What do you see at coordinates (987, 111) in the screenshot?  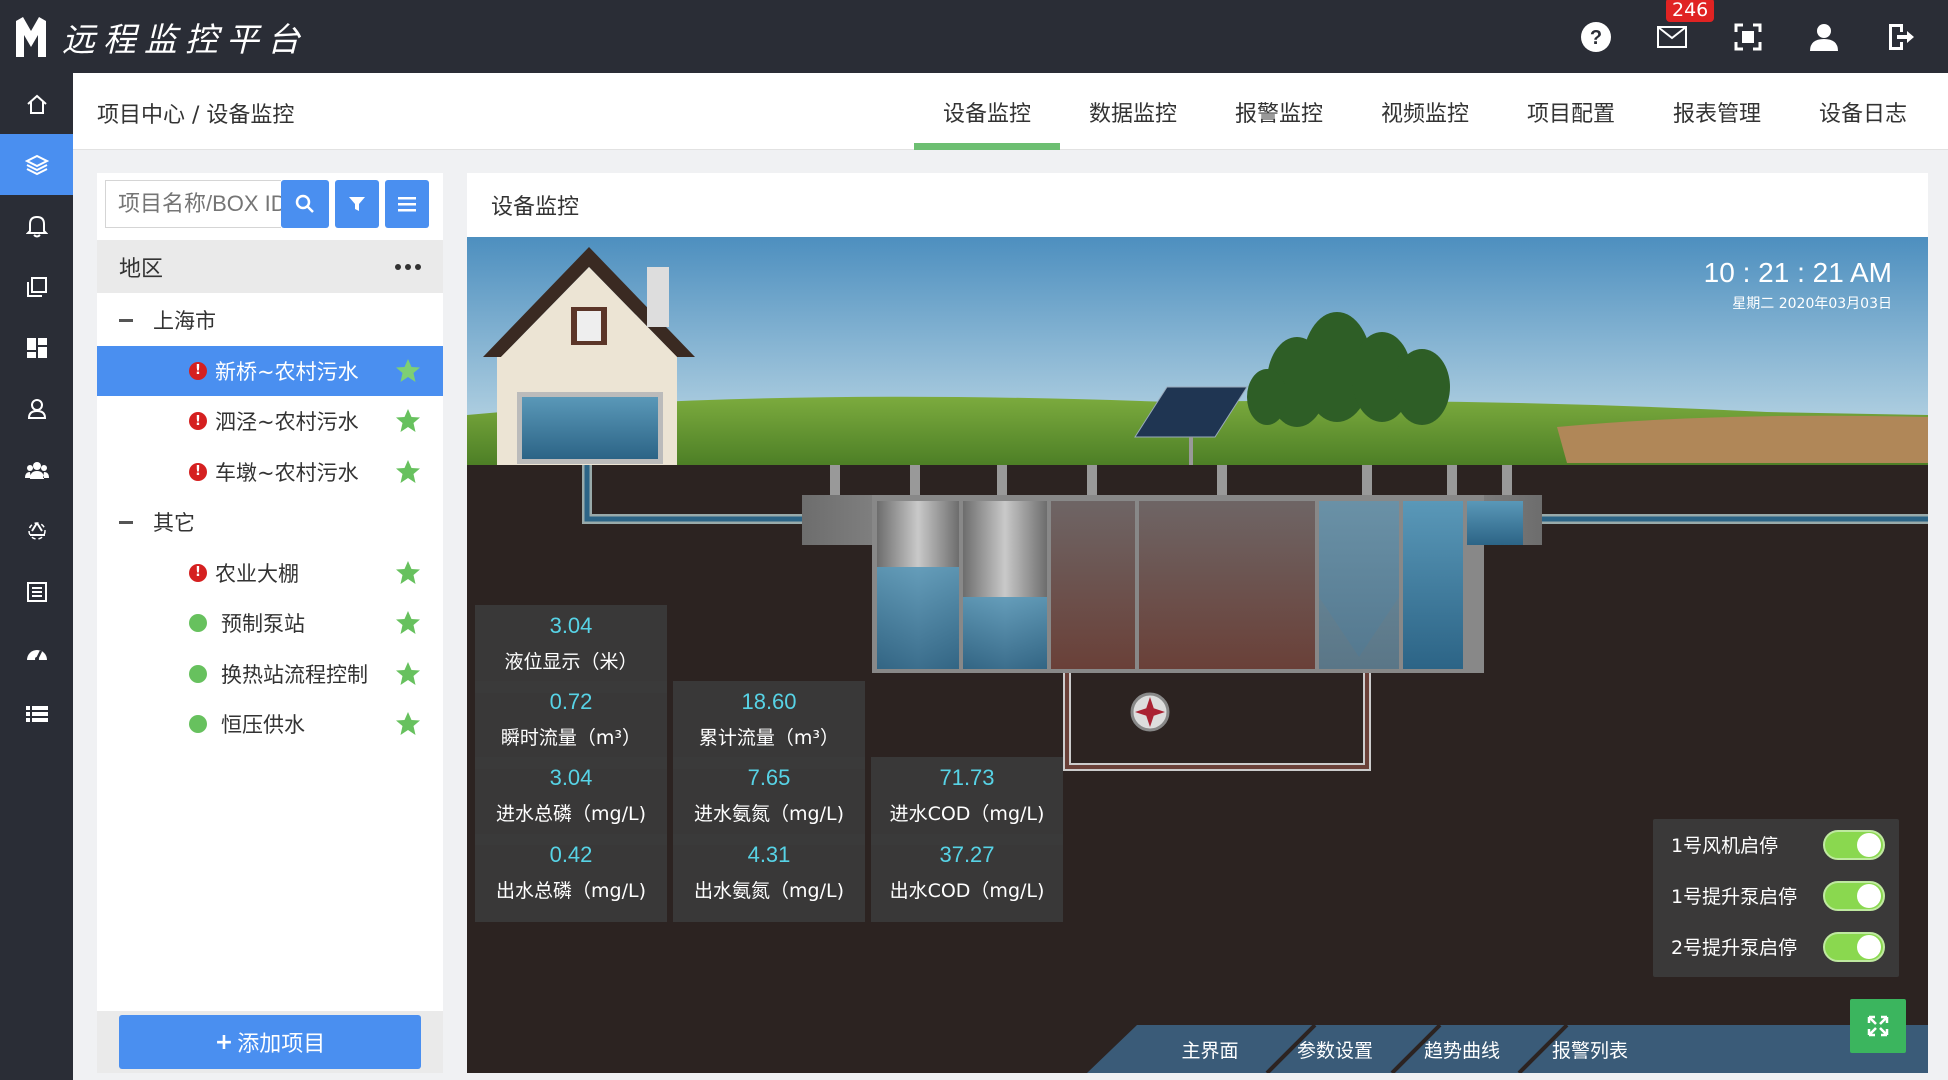 I see `tab-device-monitor: 设备监控` at bounding box center [987, 111].